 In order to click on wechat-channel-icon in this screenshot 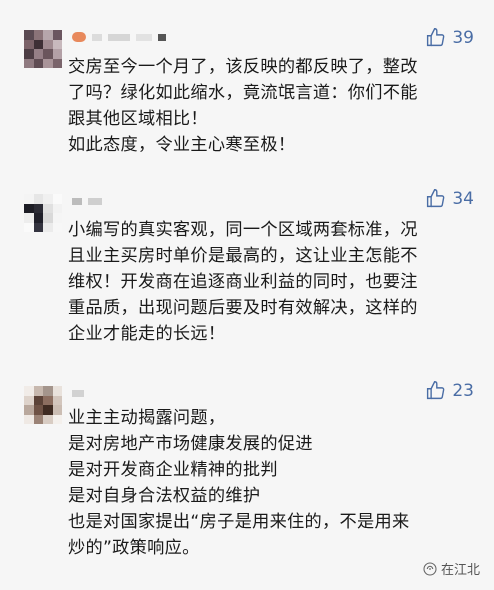, I will do `click(430, 568)`.